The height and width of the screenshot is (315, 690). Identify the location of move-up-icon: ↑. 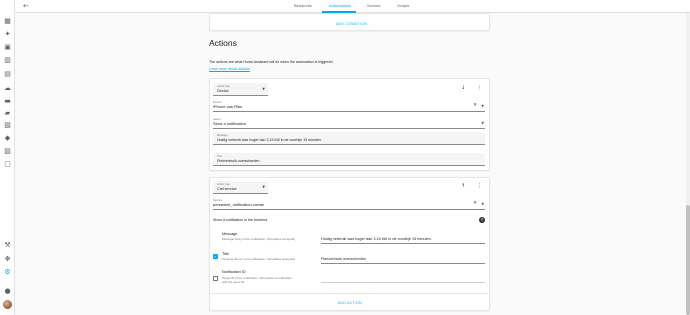
(463, 186).